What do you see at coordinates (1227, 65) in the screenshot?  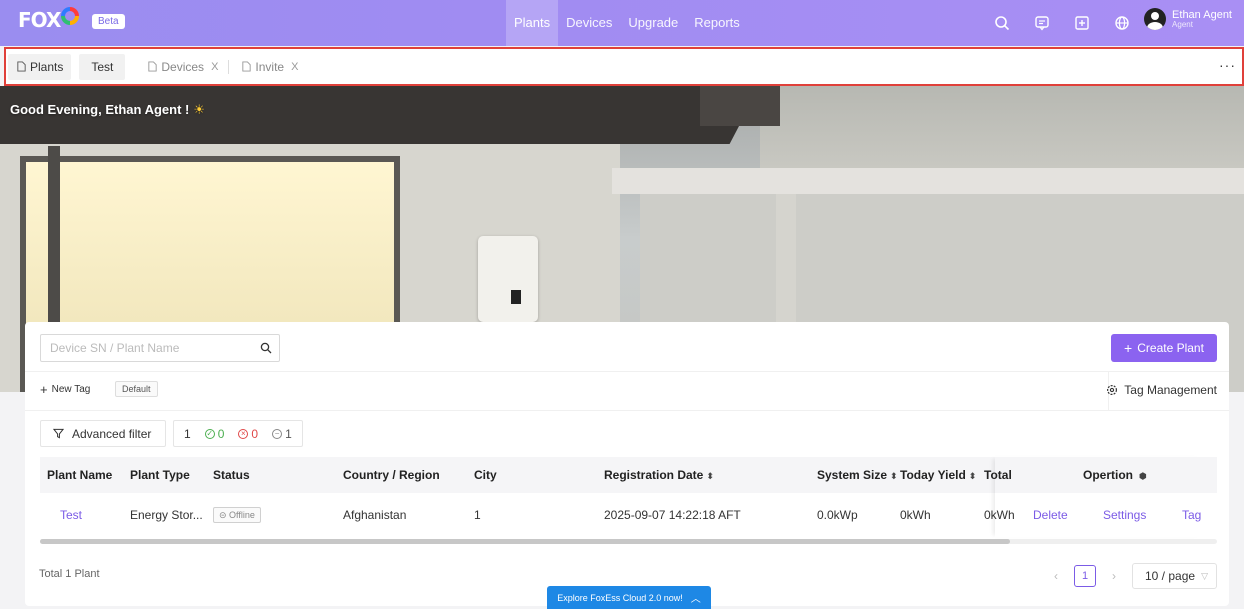 I see `more-icon: ···` at bounding box center [1227, 65].